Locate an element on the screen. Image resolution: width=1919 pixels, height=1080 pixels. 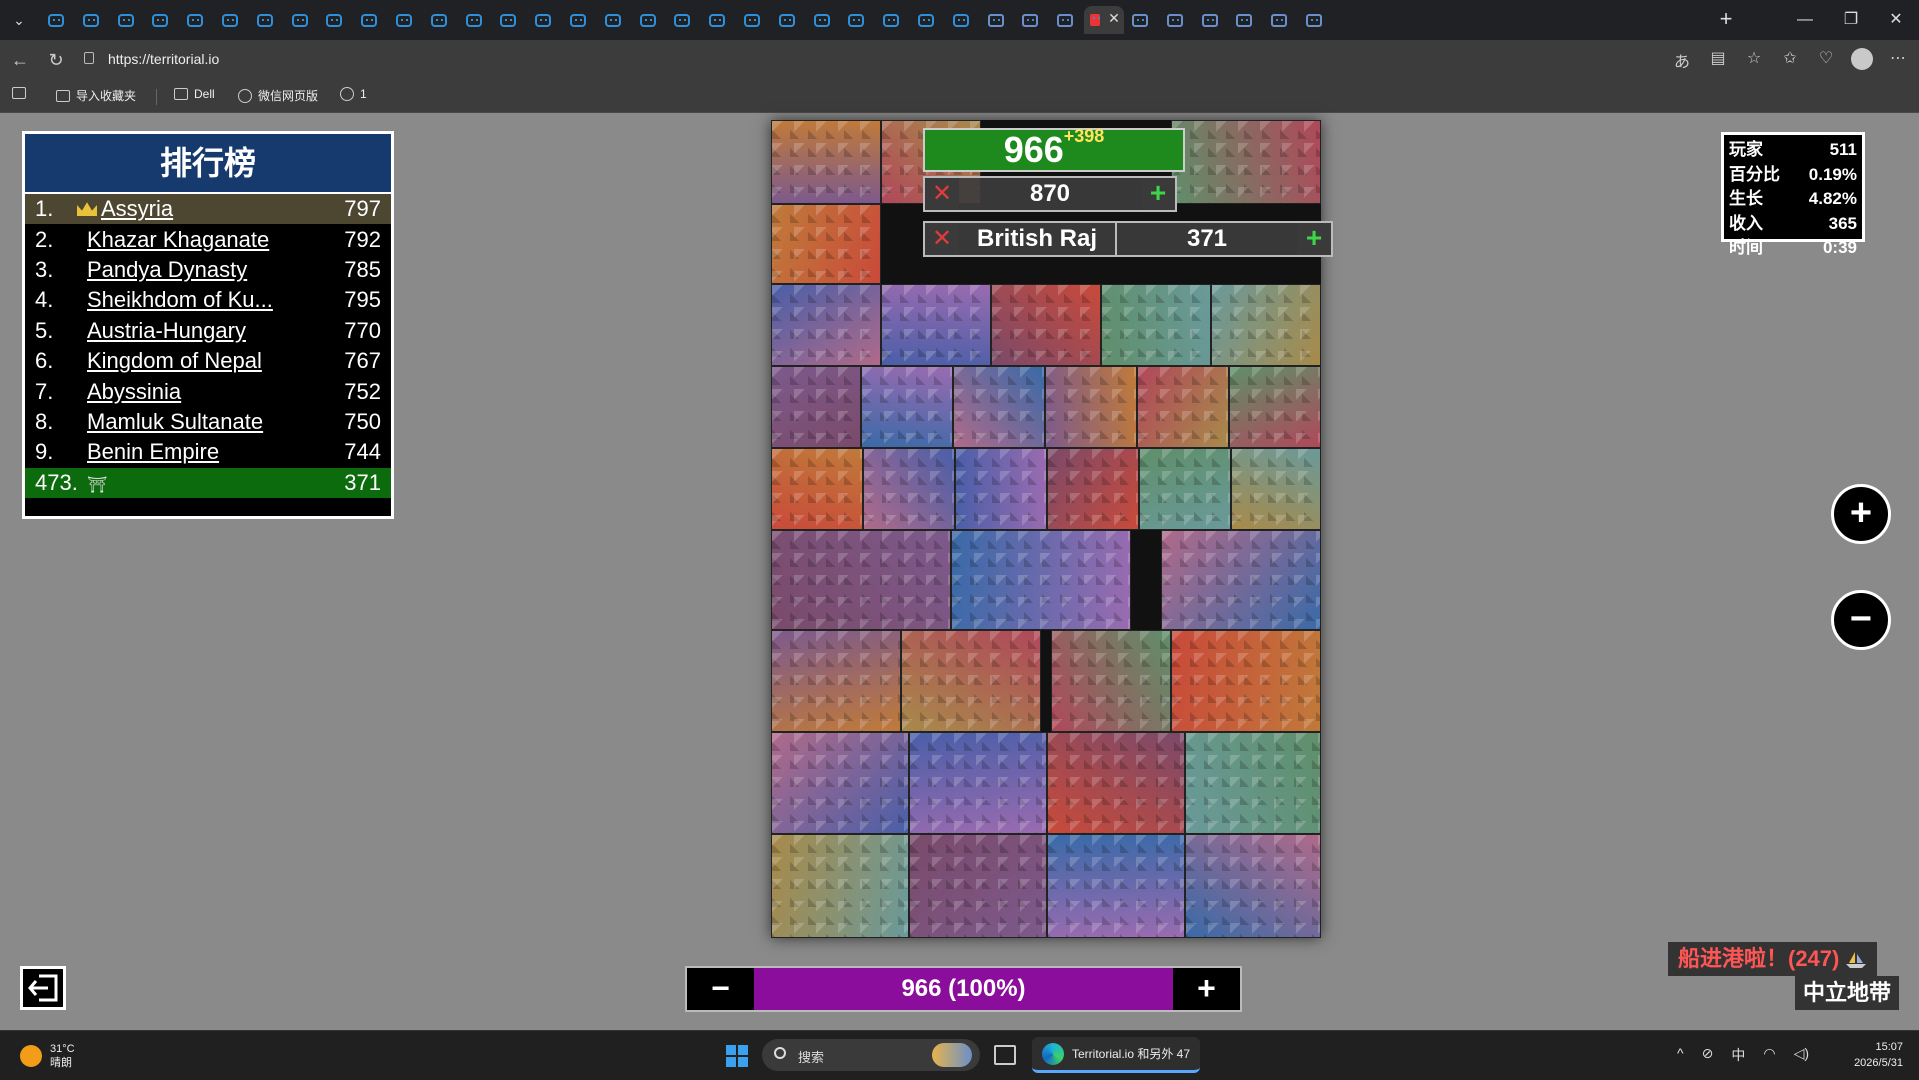
wifi-icon: ◠ is located at coordinates (1769, 1055).